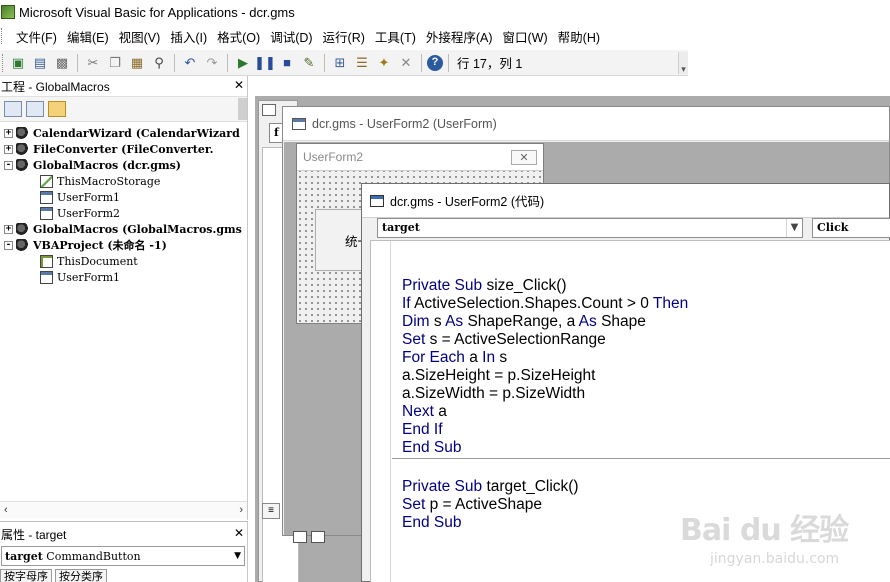 The image size is (890, 582). Describe the element at coordinates (212, 63) in the screenshot. I see `redo-icon: ↷` at that location.